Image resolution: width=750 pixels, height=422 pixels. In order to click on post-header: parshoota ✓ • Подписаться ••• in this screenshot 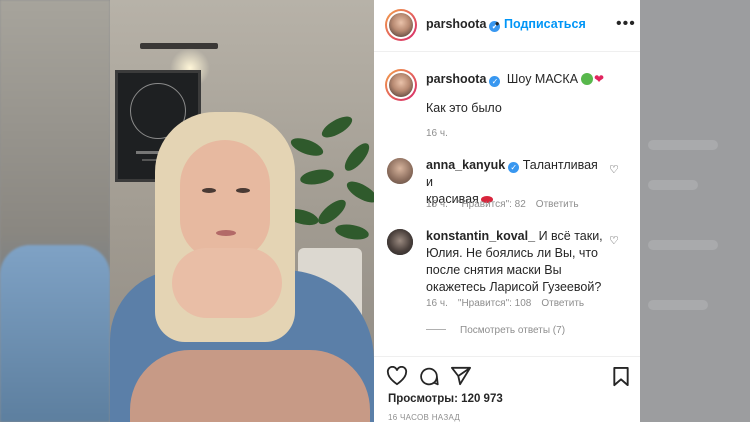, I will do `click(507, 26)`.